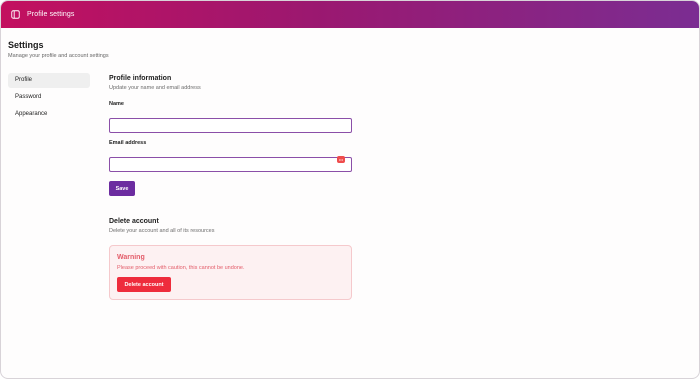 Image resolution: width=700 pixels, height=379 pixels. Describe the element at coordinates (134, 221) in the screenshot. I see `delete-account-title: Delete account` at that location.